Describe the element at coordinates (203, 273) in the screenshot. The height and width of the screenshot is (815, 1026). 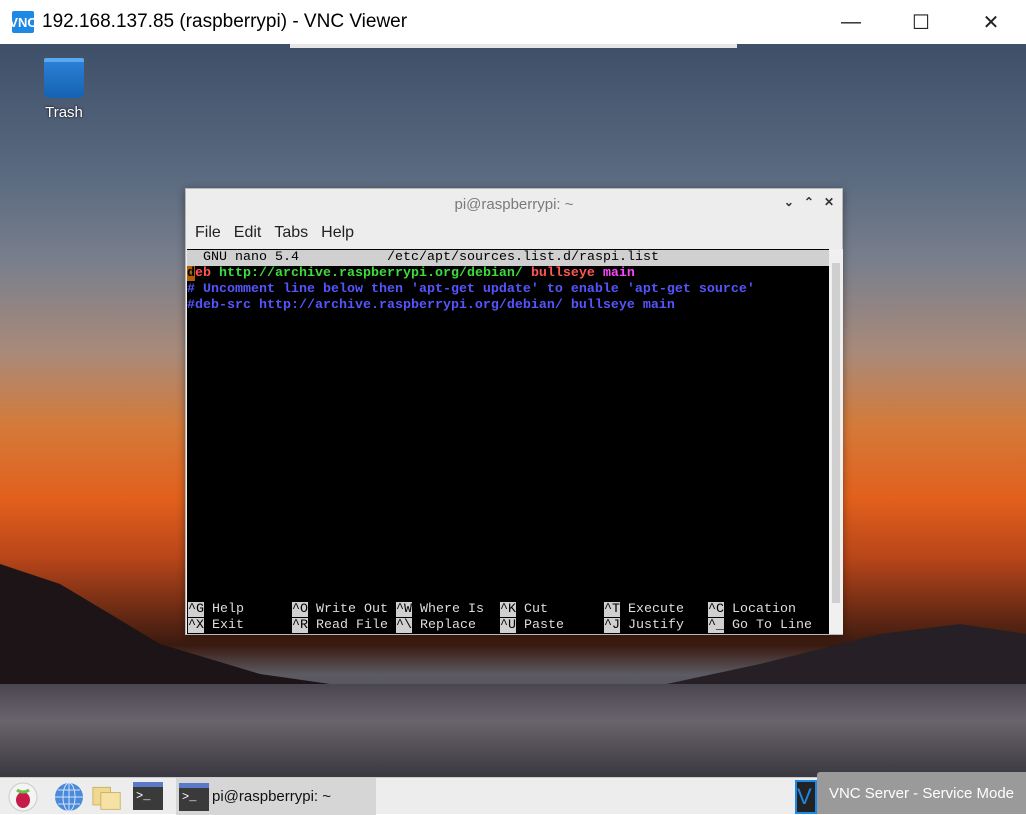
I see `deb-keyword: eb` at that location.